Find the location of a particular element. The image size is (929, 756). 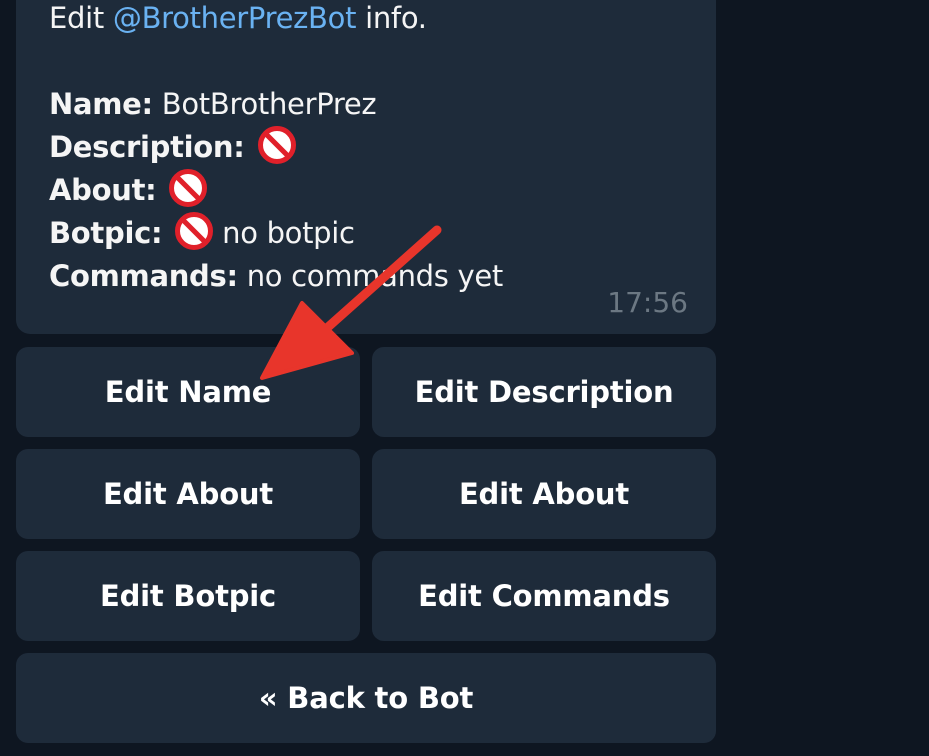

description-label: Description: is located at coordinates (147, 147).